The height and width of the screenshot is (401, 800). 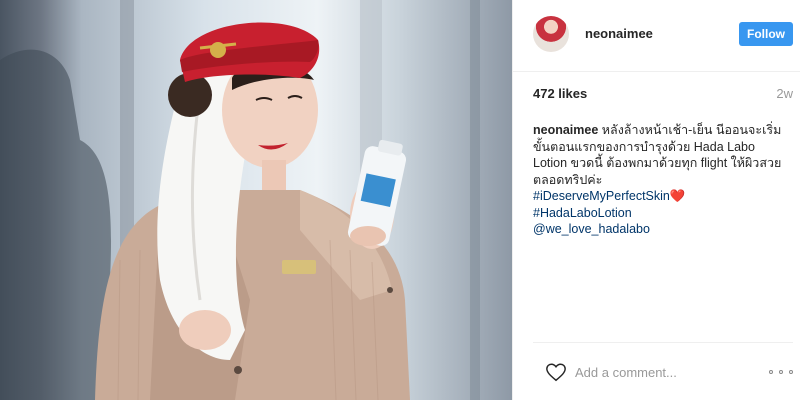 I want to click on post-timestamp: 2w, so click(x=784, y=93).